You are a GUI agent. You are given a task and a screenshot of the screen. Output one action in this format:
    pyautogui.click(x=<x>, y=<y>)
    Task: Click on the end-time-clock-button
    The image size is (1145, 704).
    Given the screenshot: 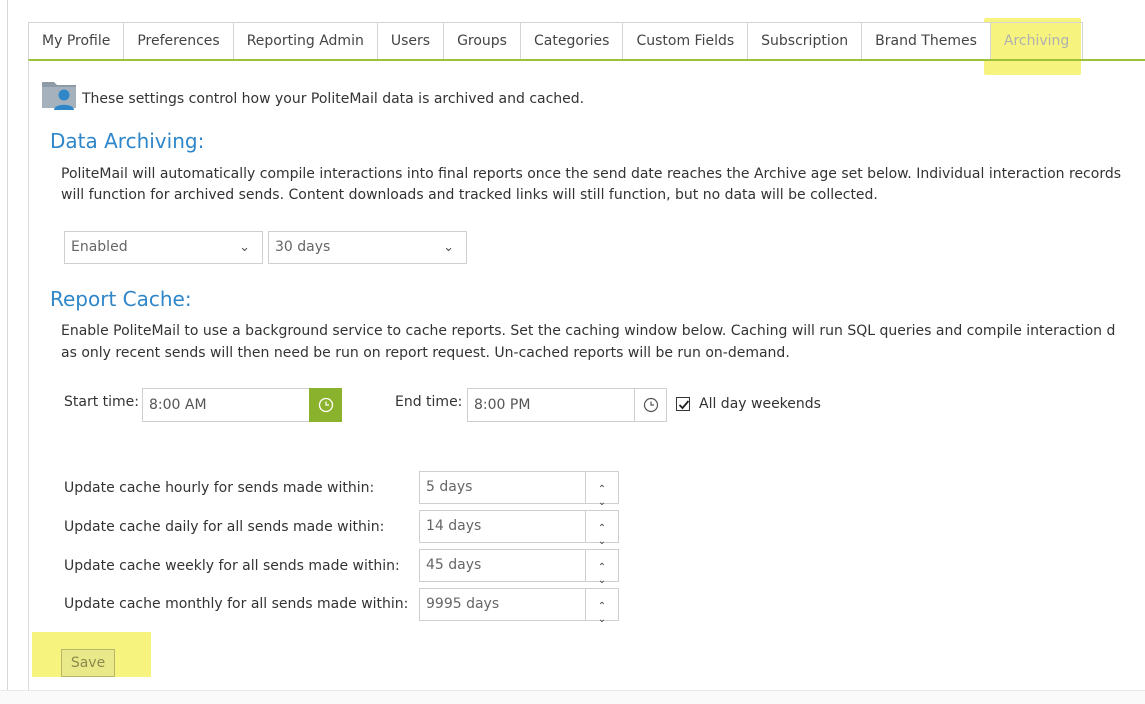 What is the action you would take?
    pyautogui.click(x=650, y=405)
    